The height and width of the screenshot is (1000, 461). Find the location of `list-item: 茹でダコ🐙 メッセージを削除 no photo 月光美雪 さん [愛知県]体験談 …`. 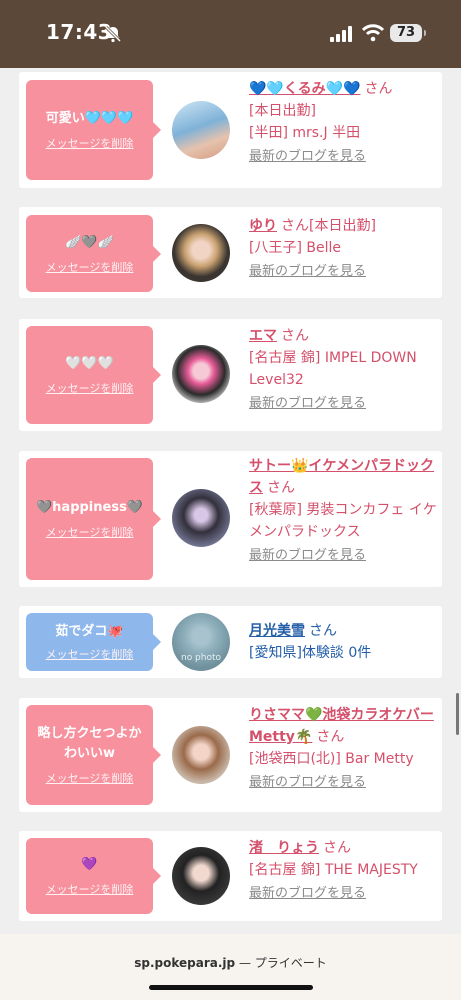

list-item: 茹でダコ🐙 メッセージを削除 no photo 月光美雪 さん [愛知県]体験談 … is located at coordinates (230, 642).